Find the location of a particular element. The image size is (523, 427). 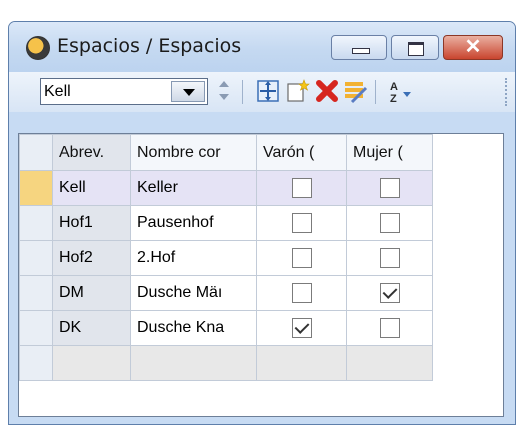

window-title: Espacios / Espacios is located at coordinates (149, 46).